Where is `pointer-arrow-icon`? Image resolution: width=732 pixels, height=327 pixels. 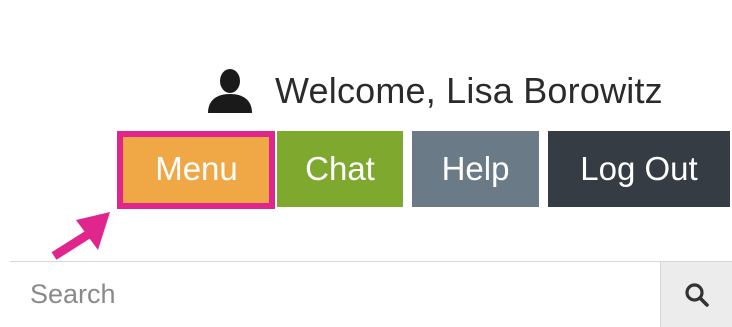
pointer-arrow-icon is located at coordinates (80, 236).